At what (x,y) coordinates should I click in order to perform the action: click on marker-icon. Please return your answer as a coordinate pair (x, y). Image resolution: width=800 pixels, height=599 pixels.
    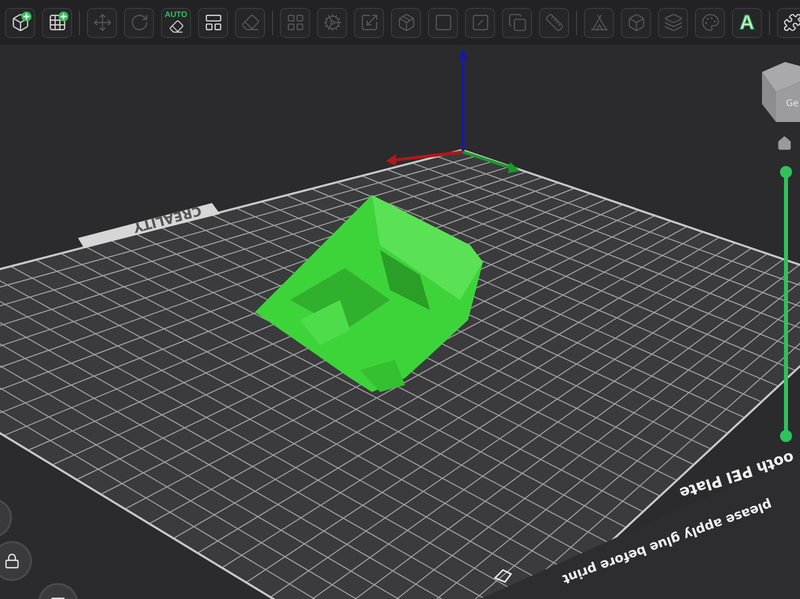
    Looking at the image, I should click on (503, 576).